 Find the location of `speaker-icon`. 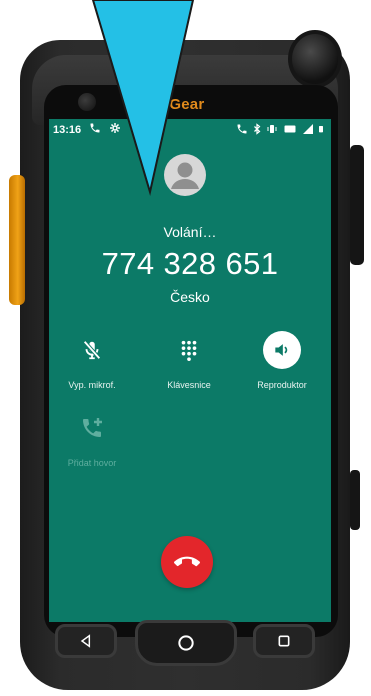

speaker-icon is located at coordinates (282, 350).